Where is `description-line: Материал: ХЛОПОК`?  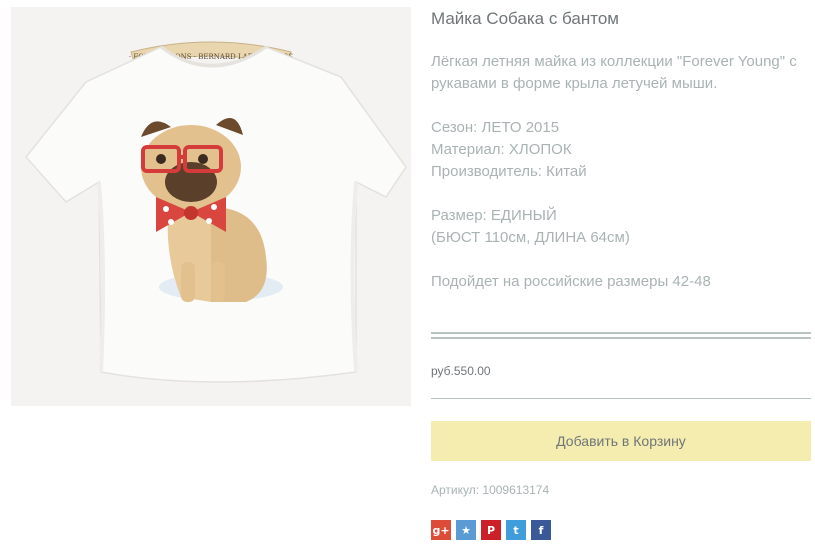 description-line: Материал: ХЛОПОК is located at coordinates (501, 149).